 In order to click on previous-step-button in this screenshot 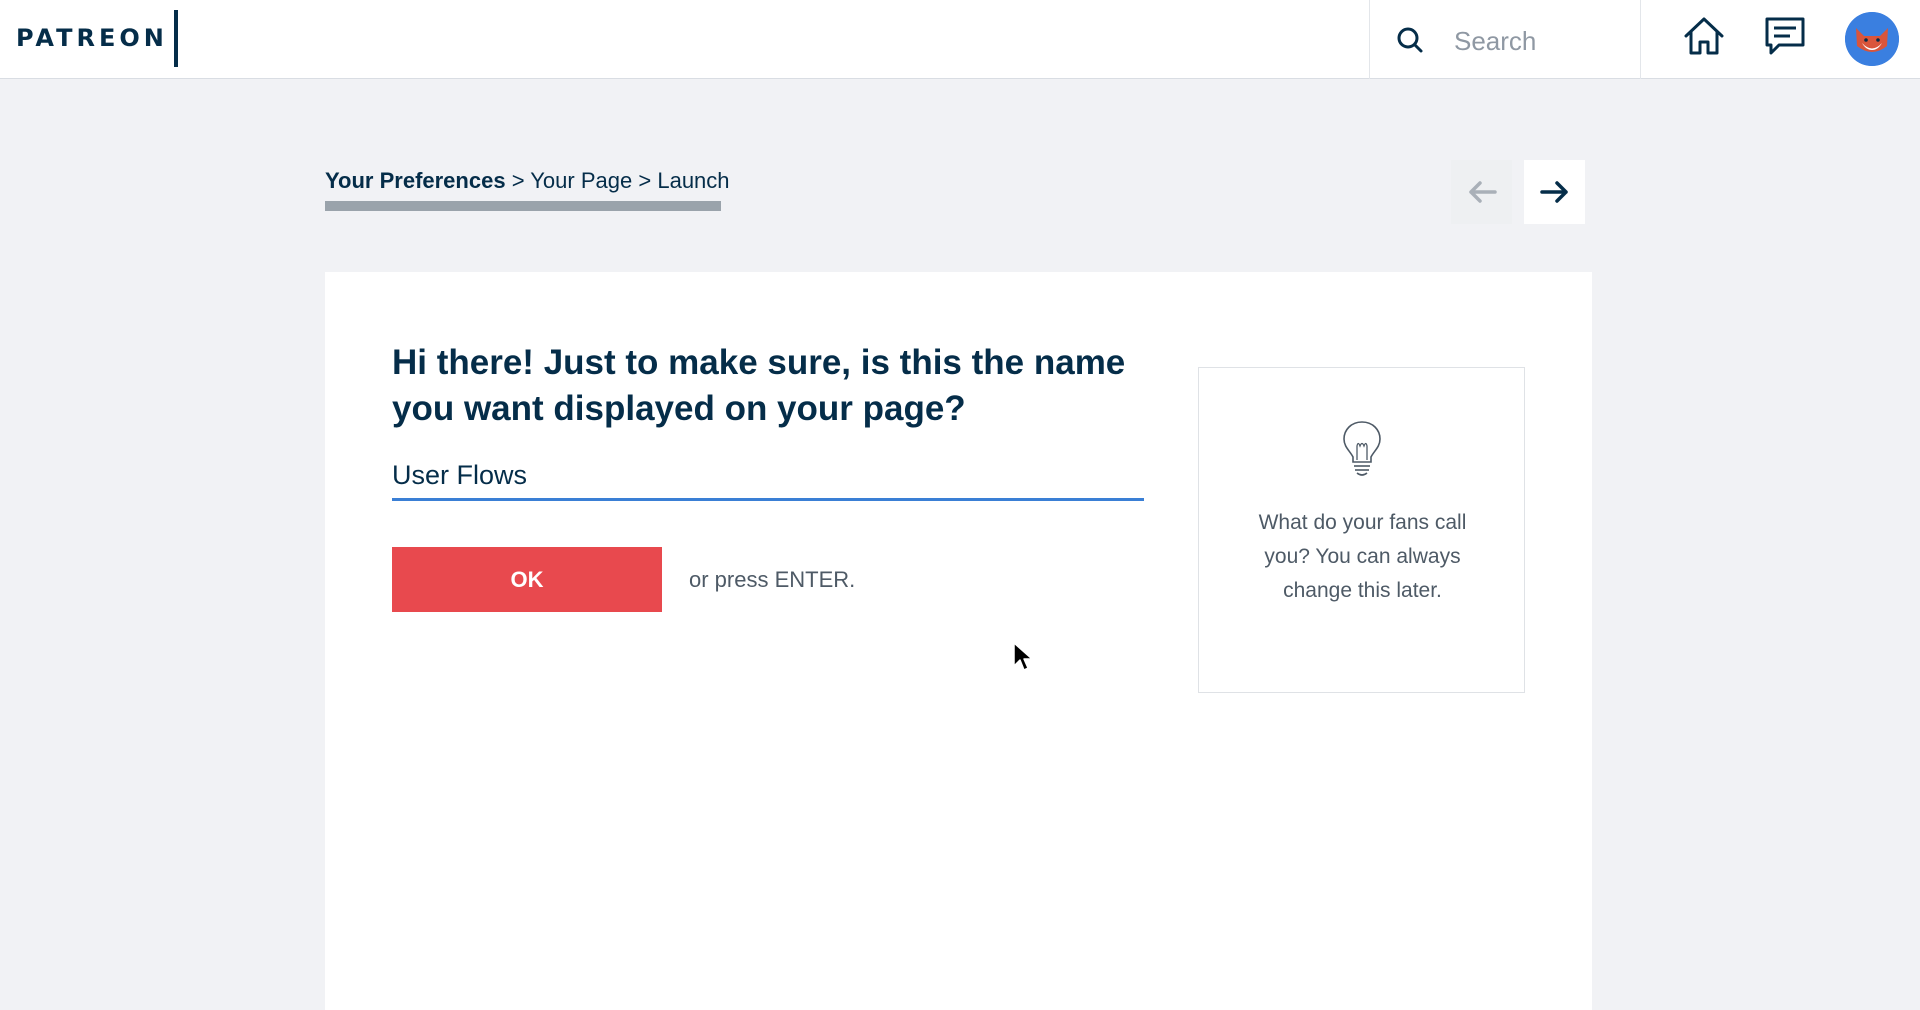, I will do `click(1481, 192)`.